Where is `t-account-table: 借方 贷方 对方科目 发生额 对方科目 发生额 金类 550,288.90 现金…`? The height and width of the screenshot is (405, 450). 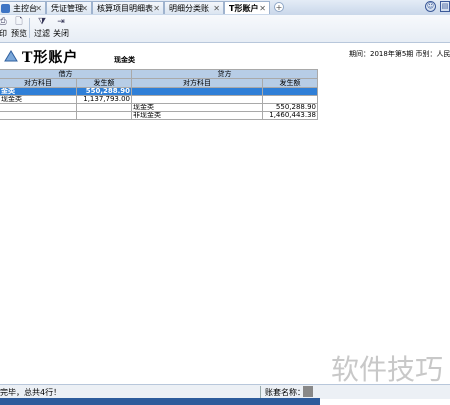 t-account-table: 借方 贷方 对方科目 发生额 对方科目 发生额 金类 550,288.90 现金… is located at coordinates (159, 94).